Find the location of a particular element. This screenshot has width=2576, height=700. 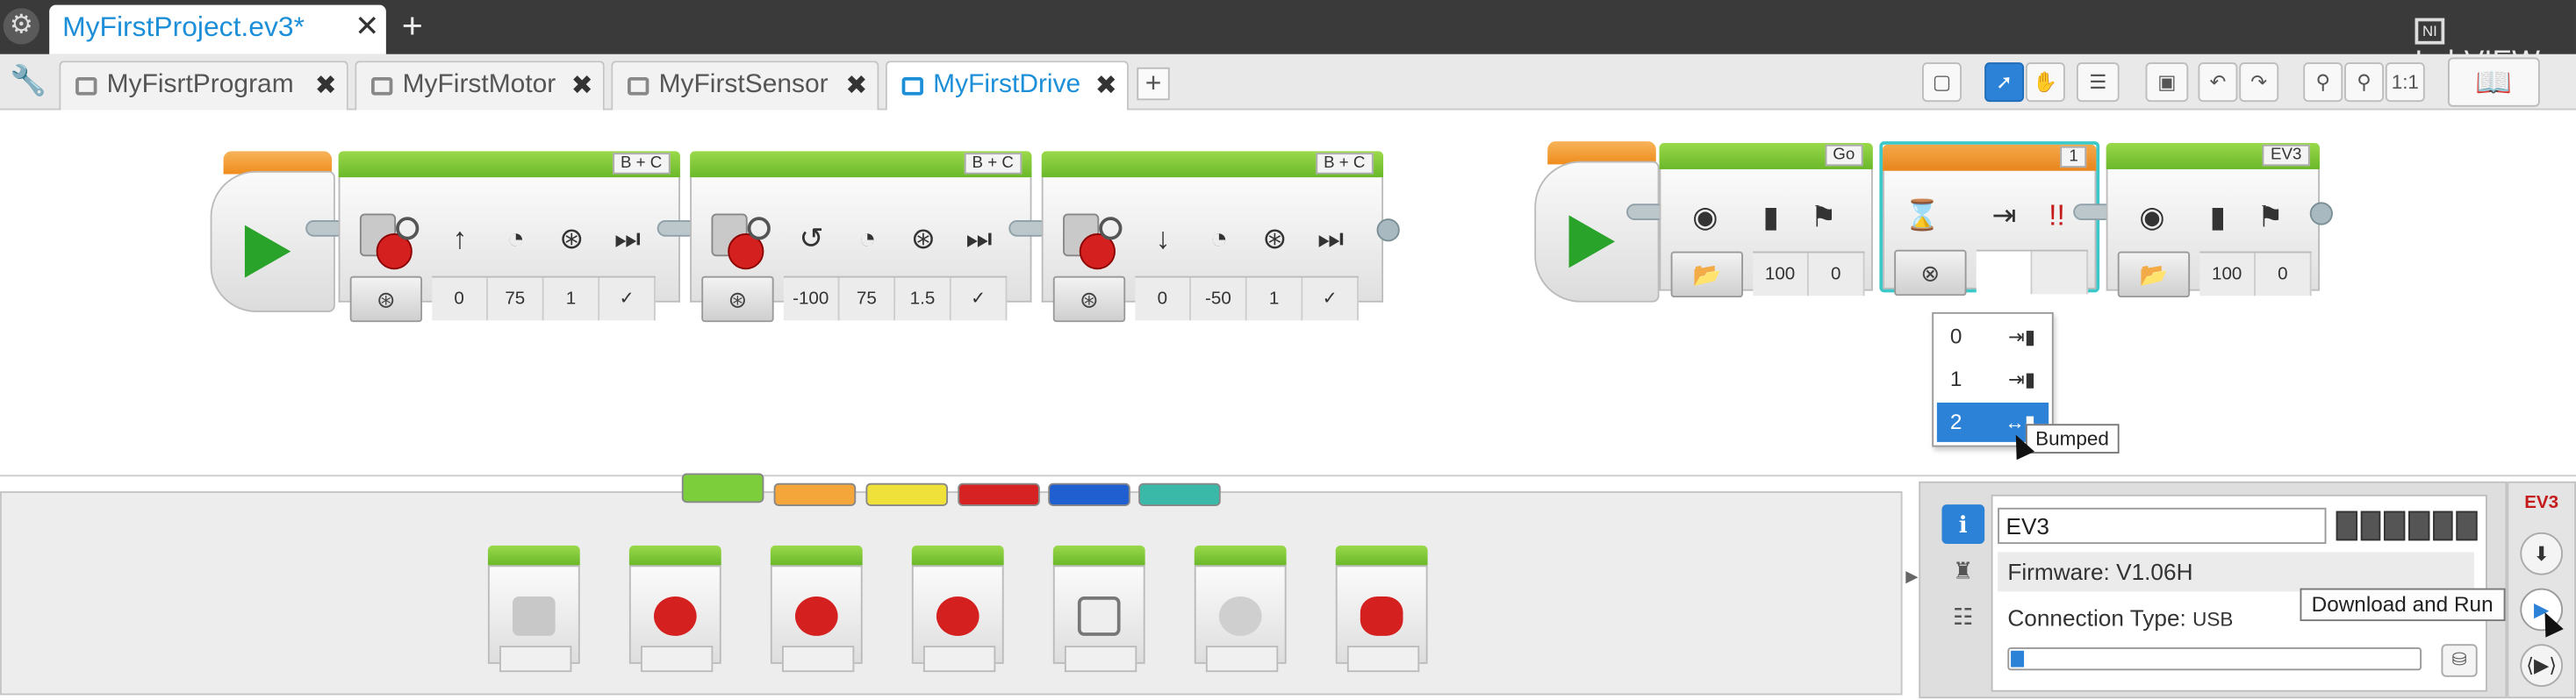

palette-block-body is located at coordinates (1381, 619).